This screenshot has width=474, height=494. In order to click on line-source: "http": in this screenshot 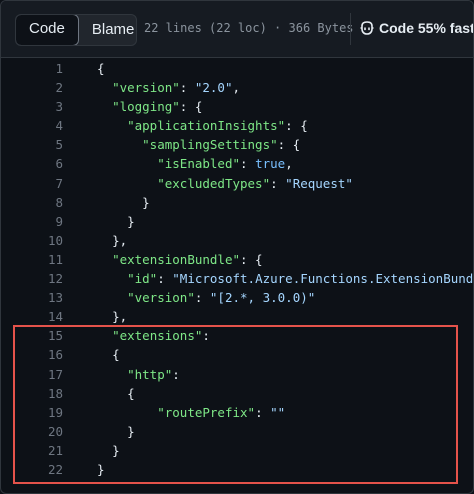, I will do `click(121, 374)`.